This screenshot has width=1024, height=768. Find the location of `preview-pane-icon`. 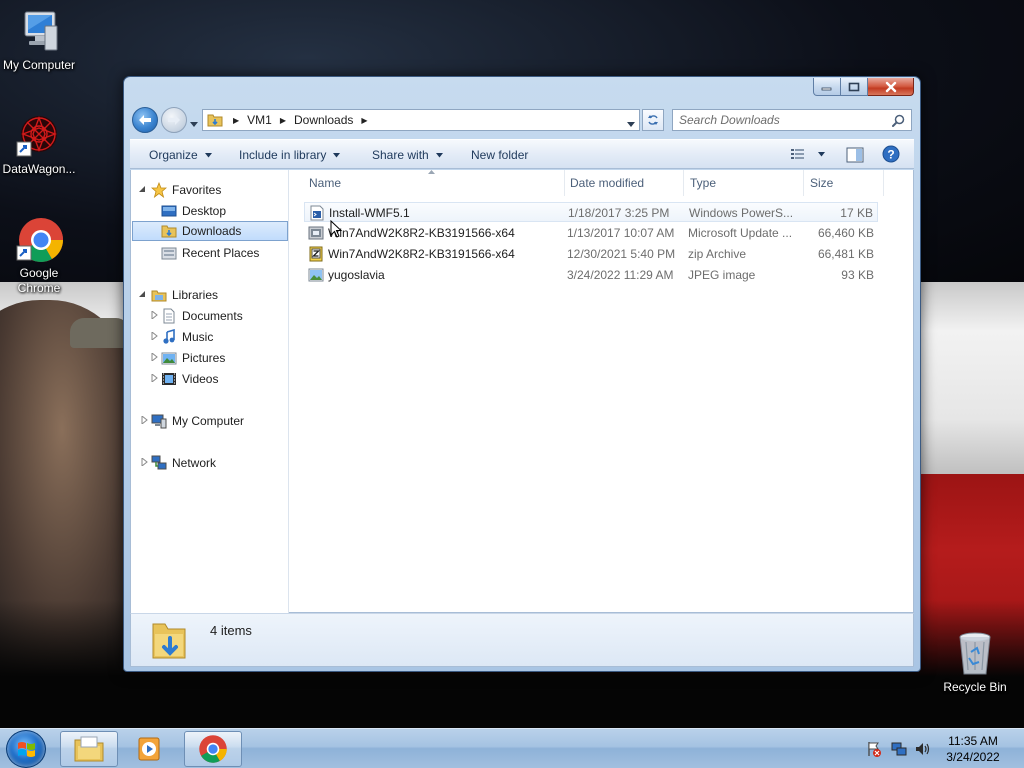

preview-pane-icon is located at coordinates (855, 155).